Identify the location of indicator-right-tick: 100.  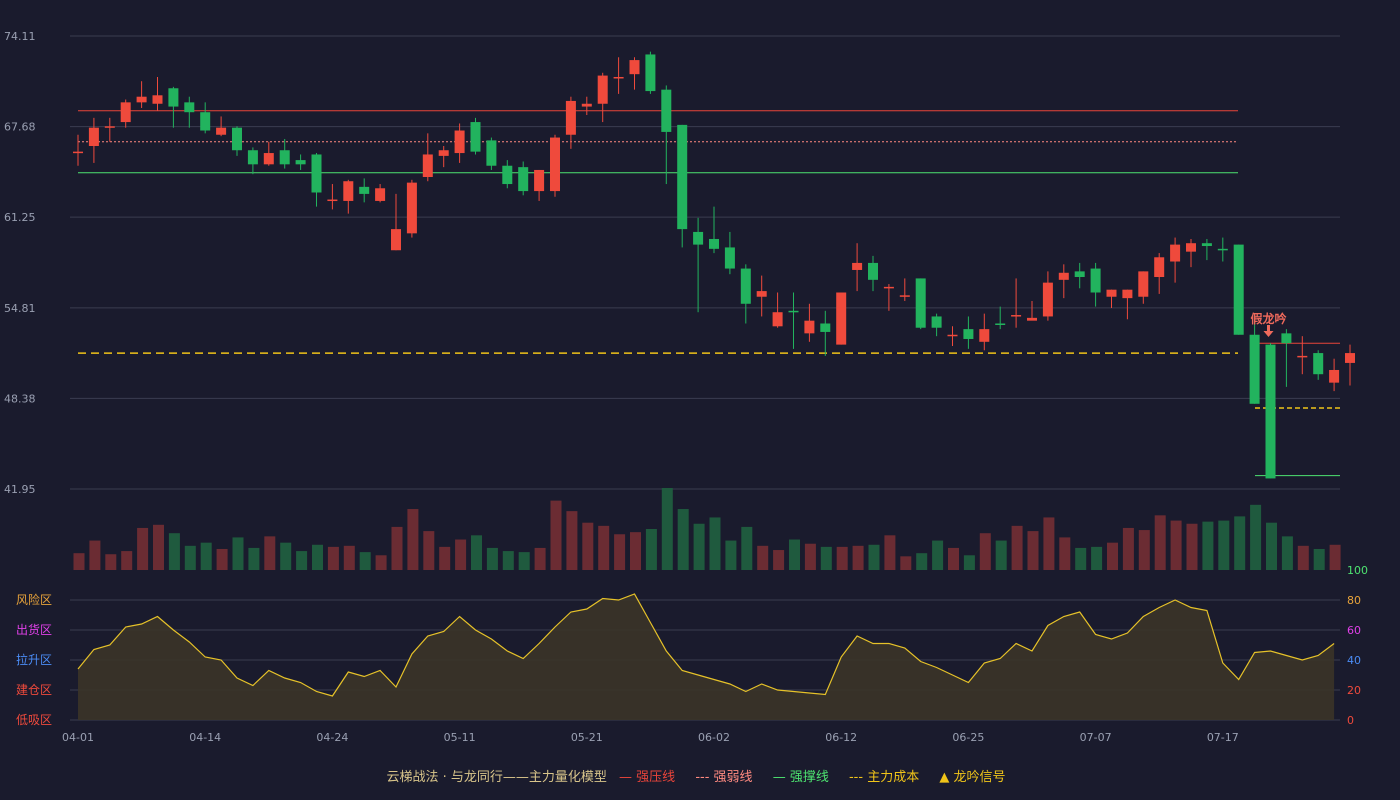
(1357, 570).